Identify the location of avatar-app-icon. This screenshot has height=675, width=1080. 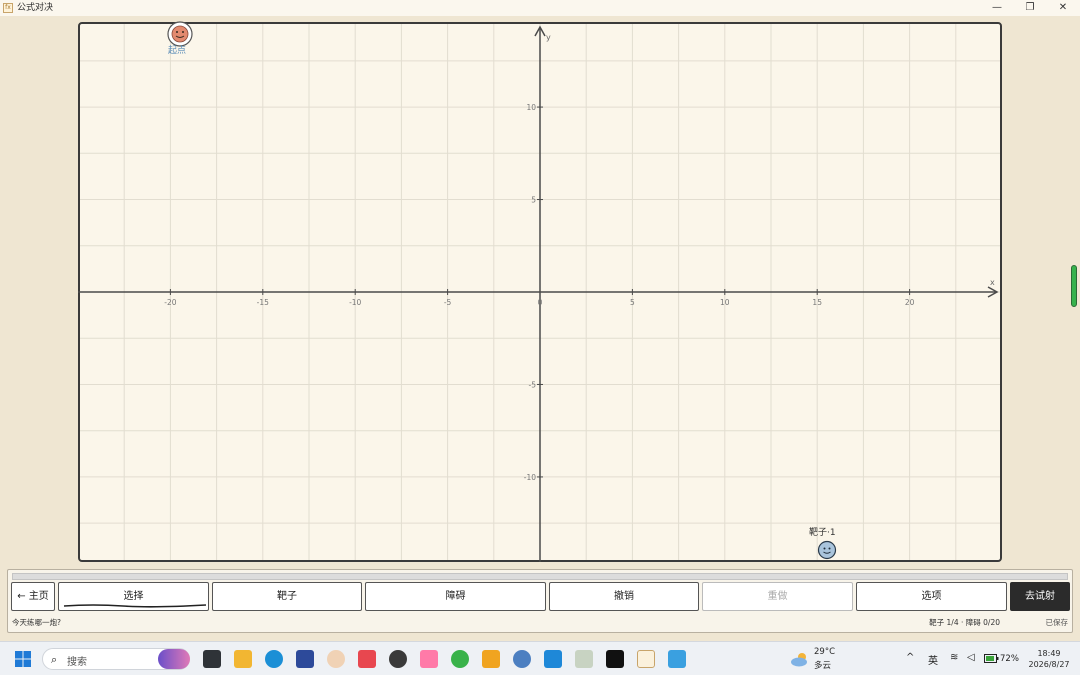
(336, 659).